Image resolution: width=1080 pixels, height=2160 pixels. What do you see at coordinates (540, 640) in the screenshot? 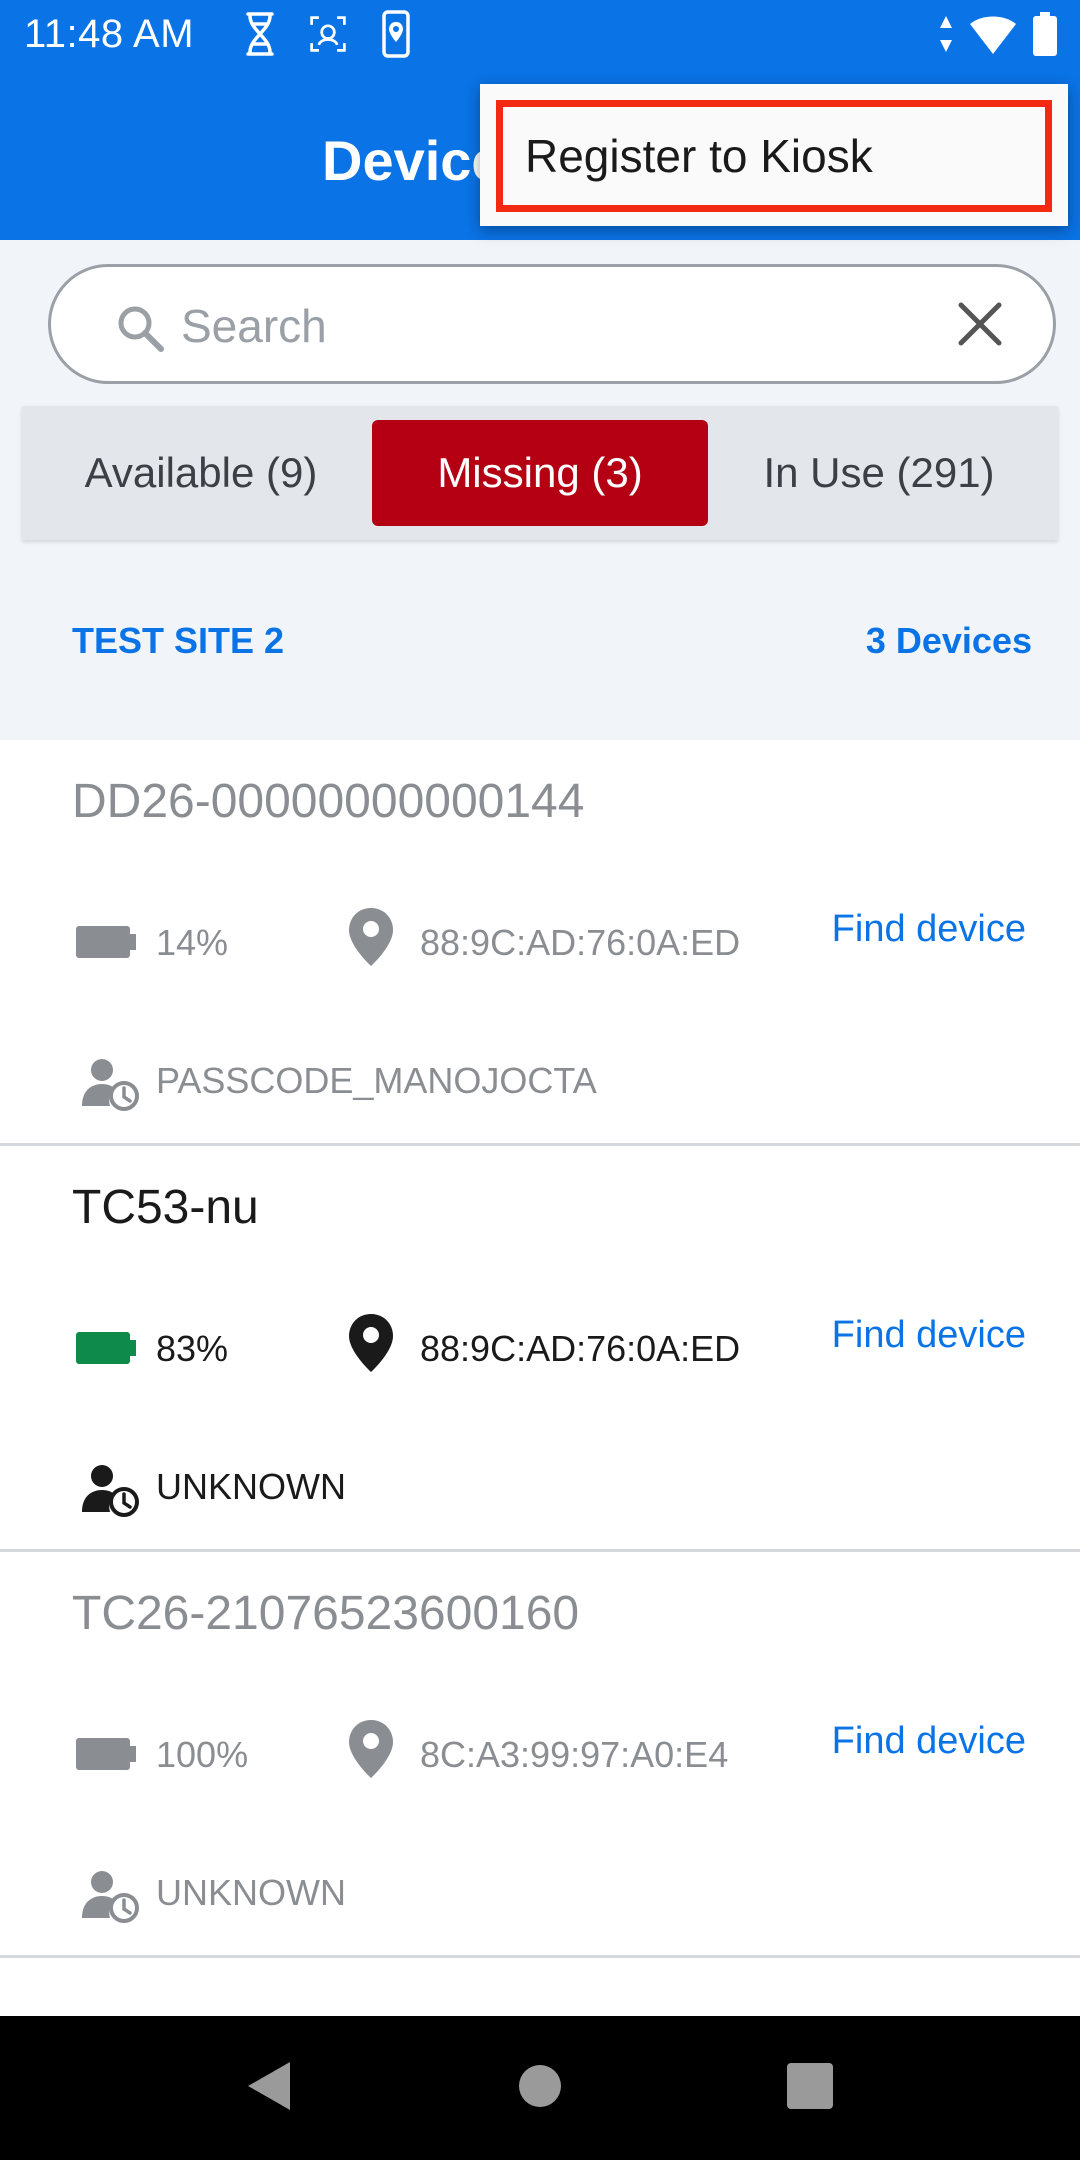
I see `site-header: TEST SITE 2 3 Devices` at bounding box center [540, 640].